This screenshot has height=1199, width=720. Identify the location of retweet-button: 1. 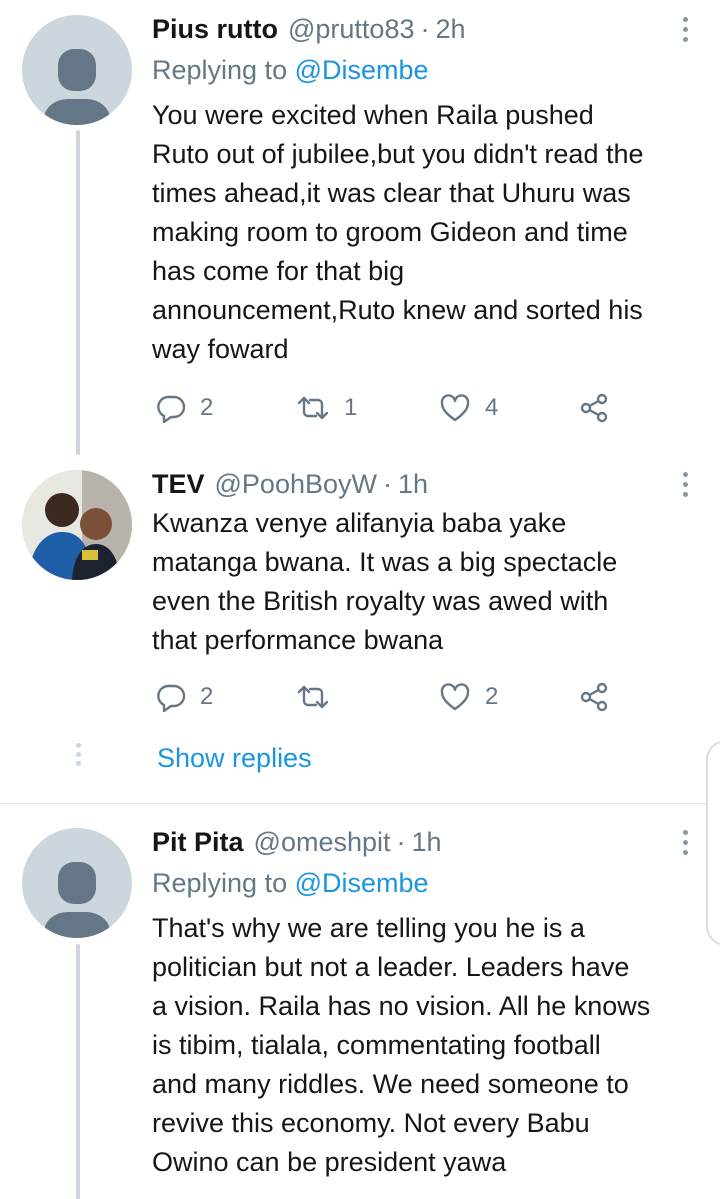
(326, 408).